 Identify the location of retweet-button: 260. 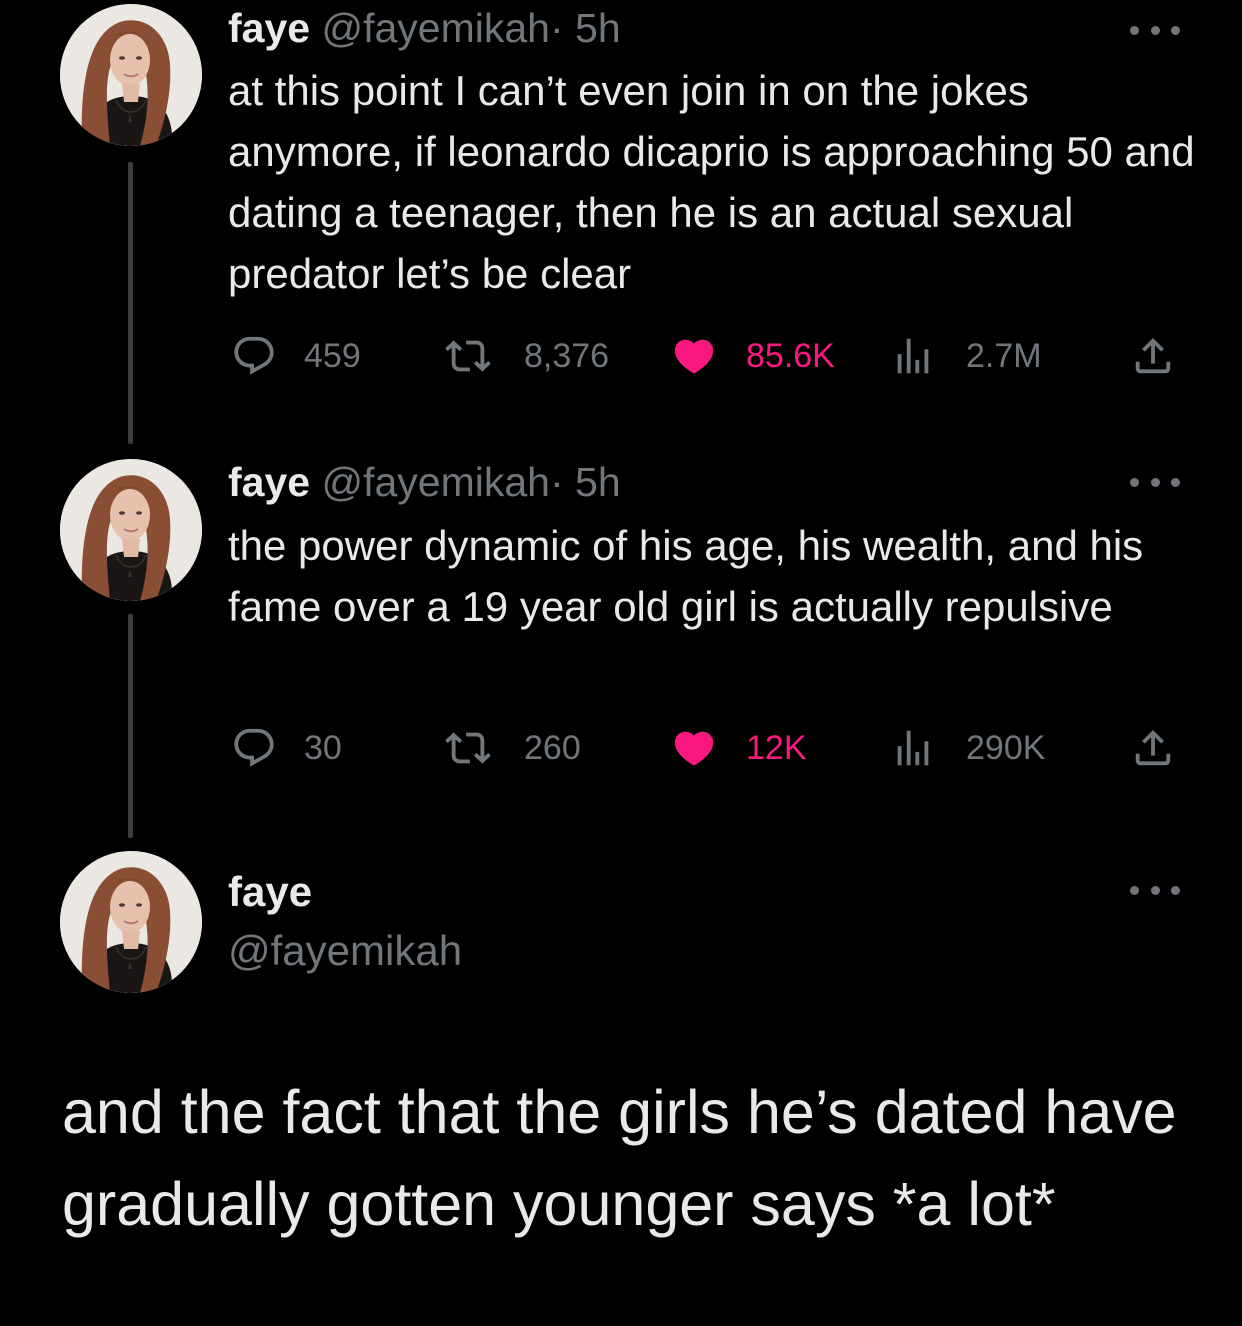
(511, 748).